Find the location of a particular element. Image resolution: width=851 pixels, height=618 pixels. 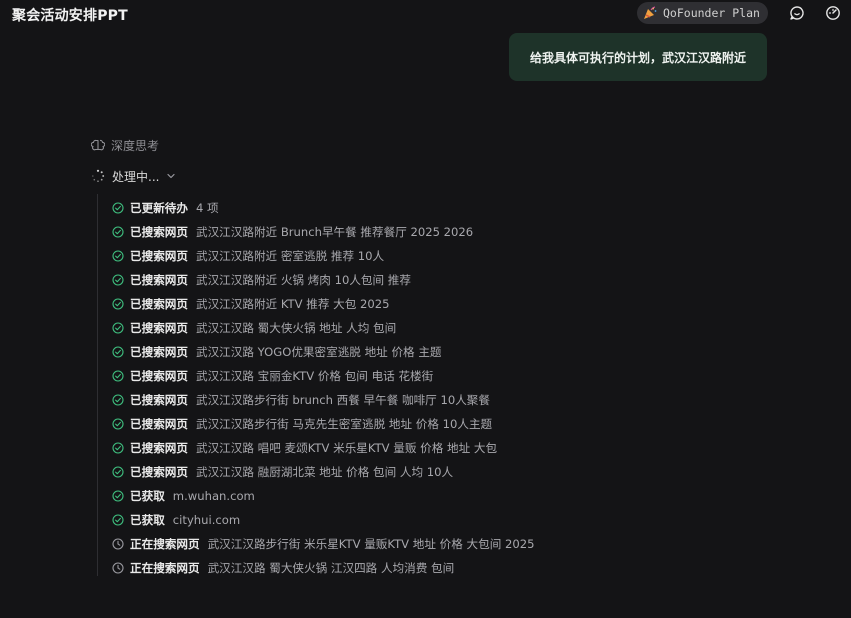

chat-icon is located at coordinates (797, 13).